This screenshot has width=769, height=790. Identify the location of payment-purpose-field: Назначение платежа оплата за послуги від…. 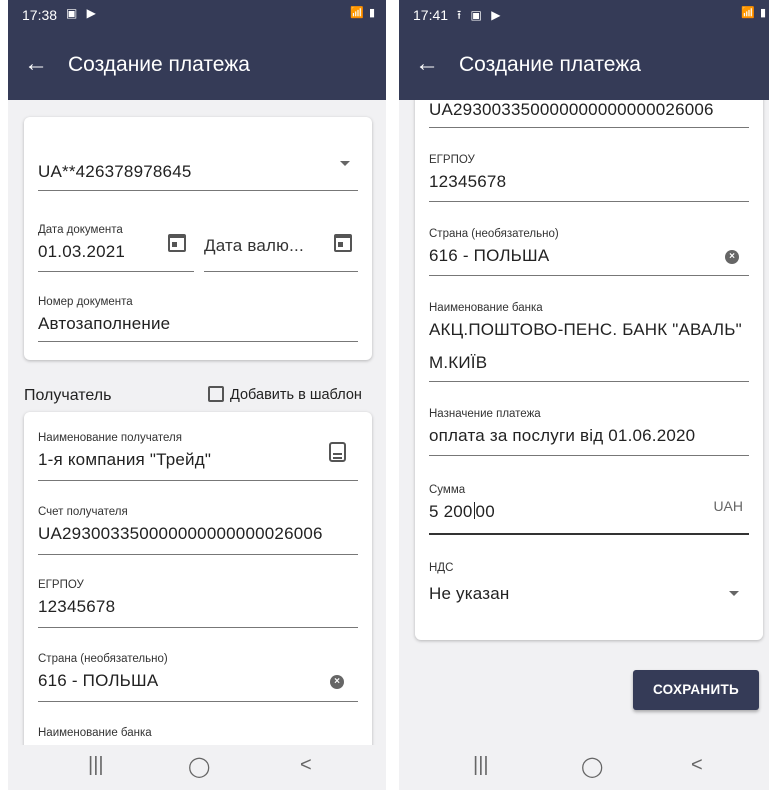
(589, 430).